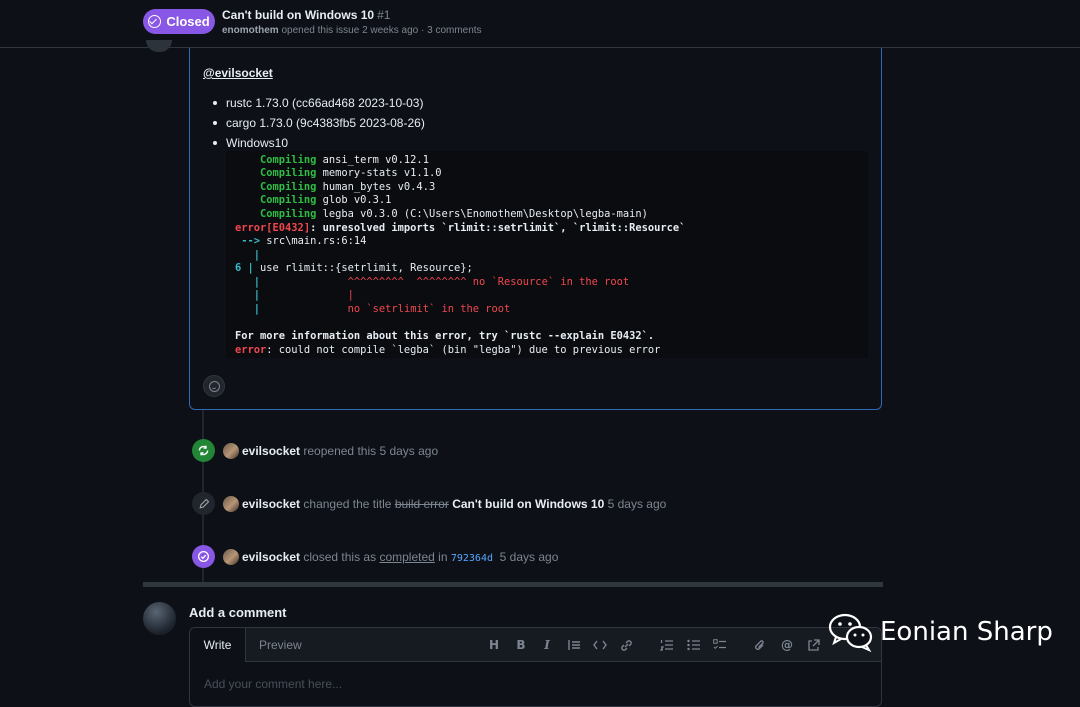  I want to click on commit-link: 792364d, so click(472, 558).